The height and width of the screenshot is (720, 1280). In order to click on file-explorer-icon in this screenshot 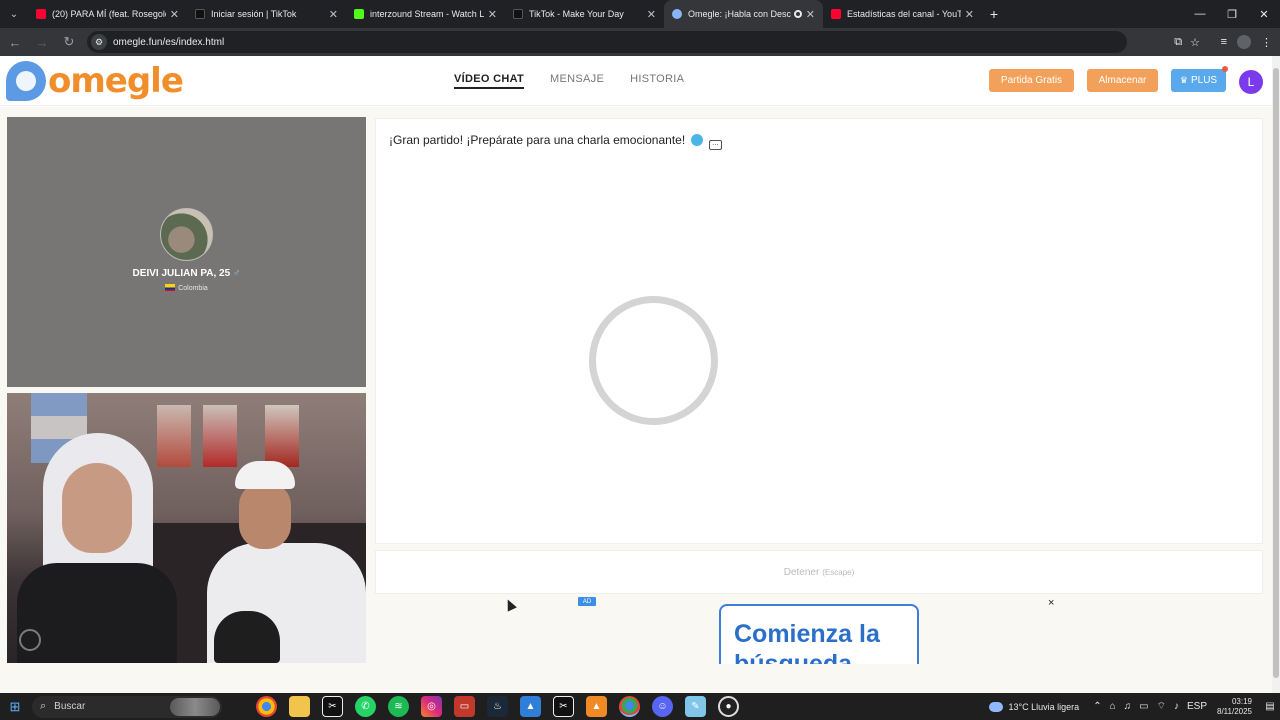, I will do `click(299, 706)`.